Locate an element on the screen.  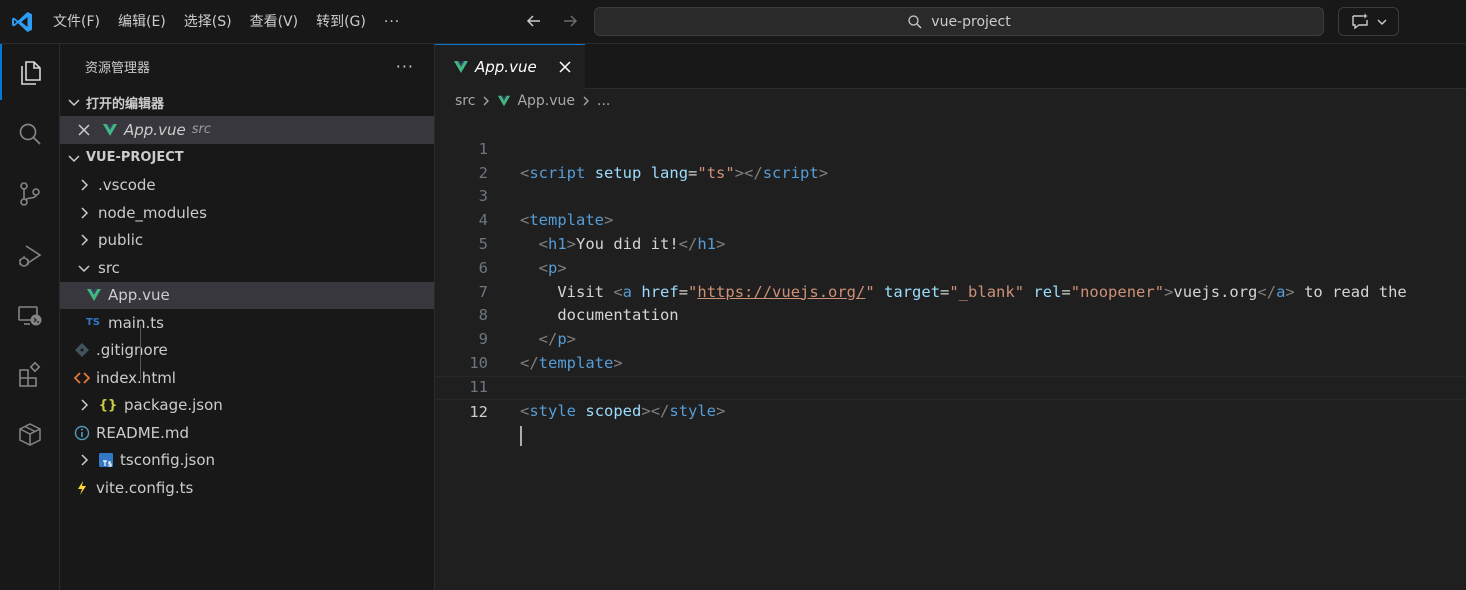
tree-item-vscode: .vscode is located at coordinates (247, 186).